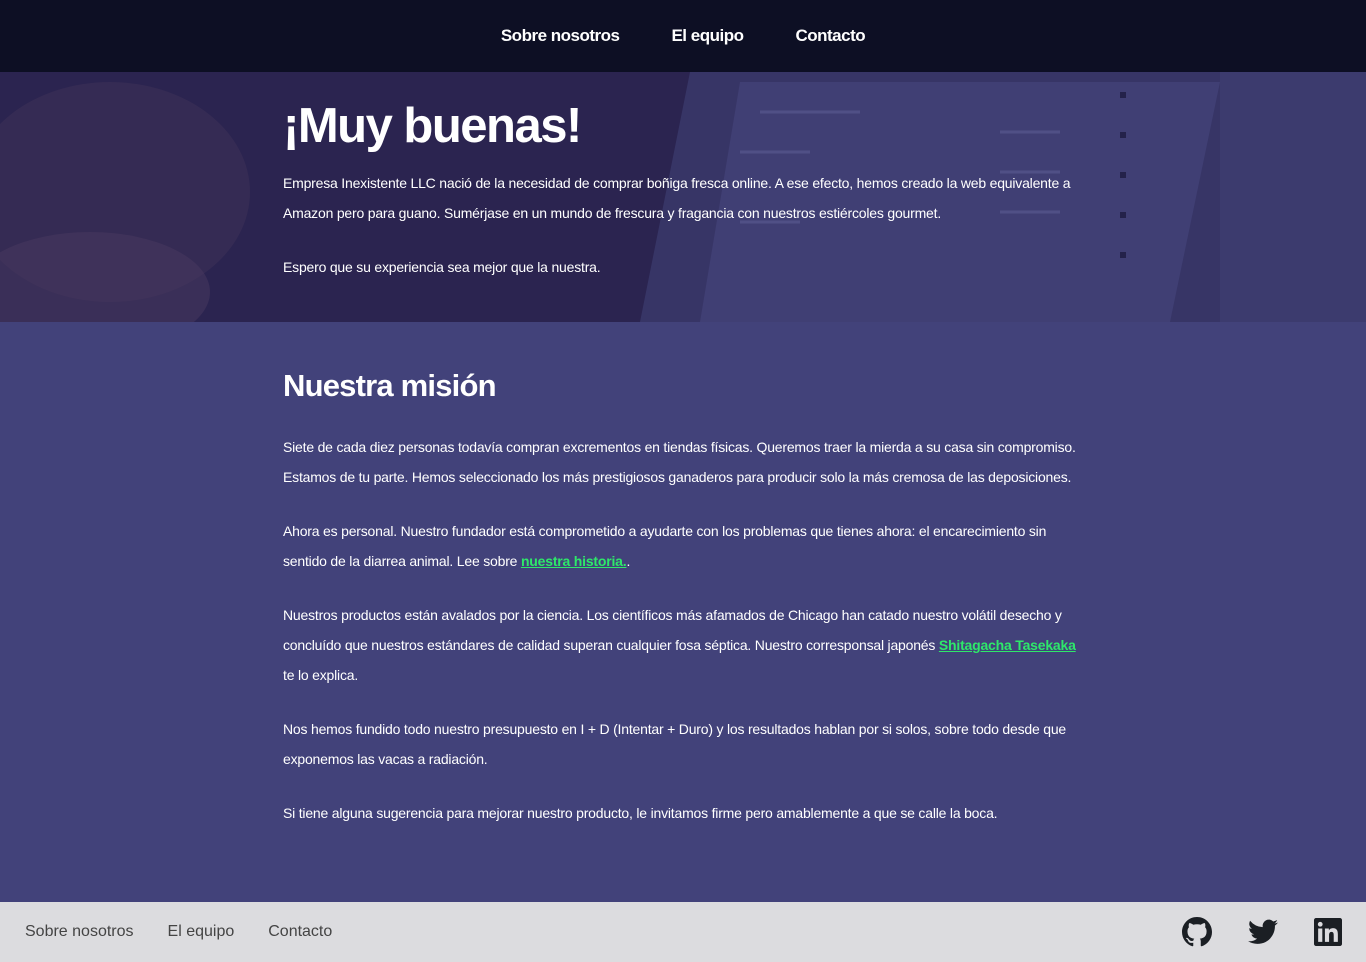  Describe the element at coordinates (321, 675) in the screenshot. I see `mission-paragraph-3-end: te lo explica.` at that location.